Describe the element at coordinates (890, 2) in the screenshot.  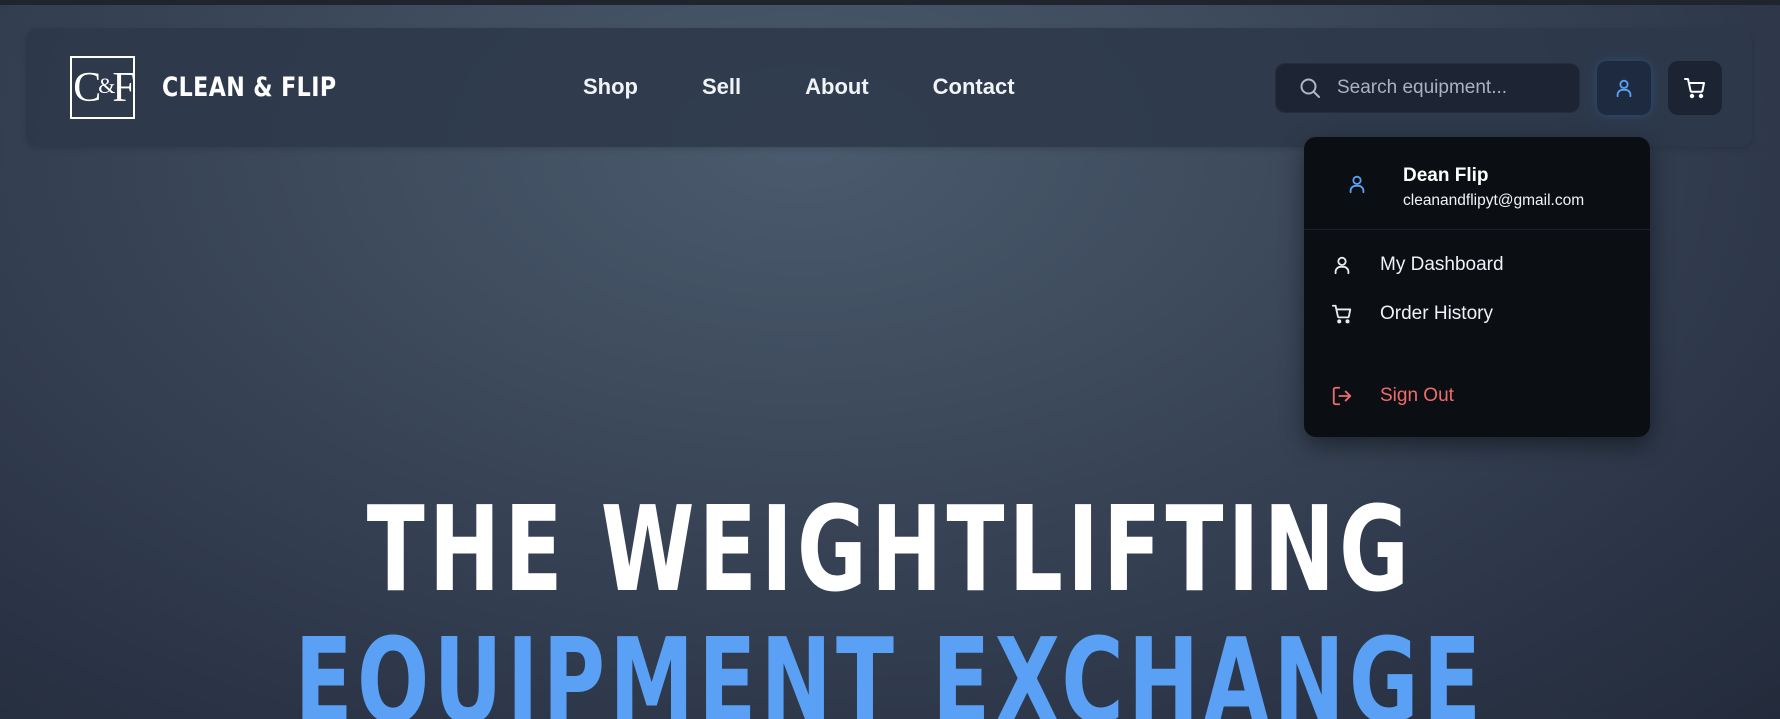
I see `window-top-border` at that location.